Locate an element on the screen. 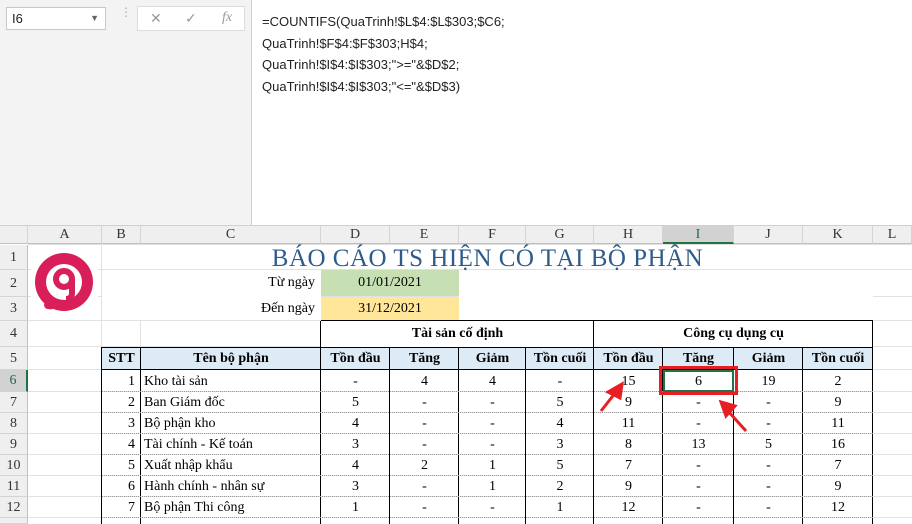 The width and height of the screenshot is (912, 524). department-name: Xuất nhập khẩu is located at coordinates (231, 465).